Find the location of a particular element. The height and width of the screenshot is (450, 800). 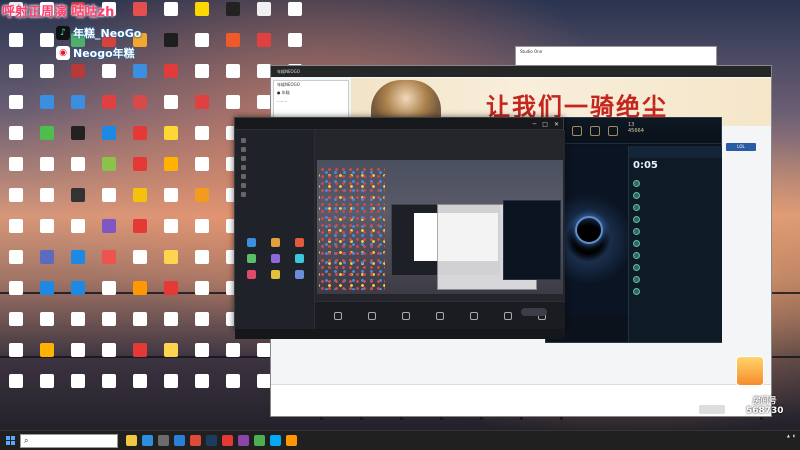

folder-icon is located at coordinates (131, 440).